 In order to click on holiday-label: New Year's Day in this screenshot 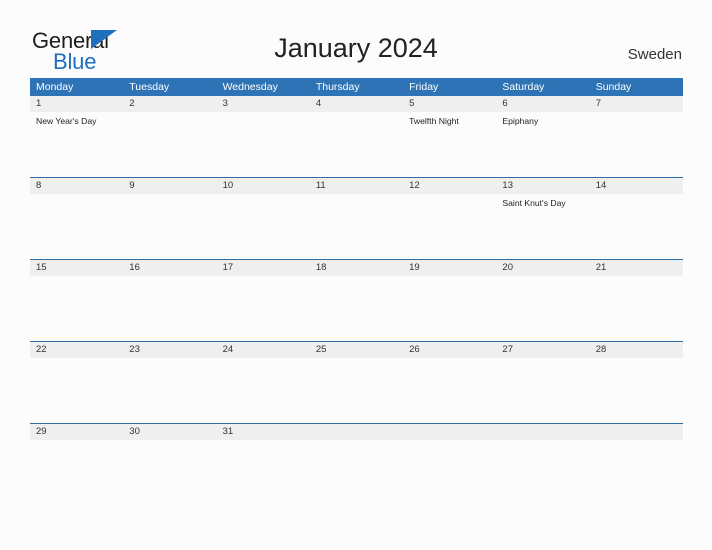, I will do `click(66, 121)`.